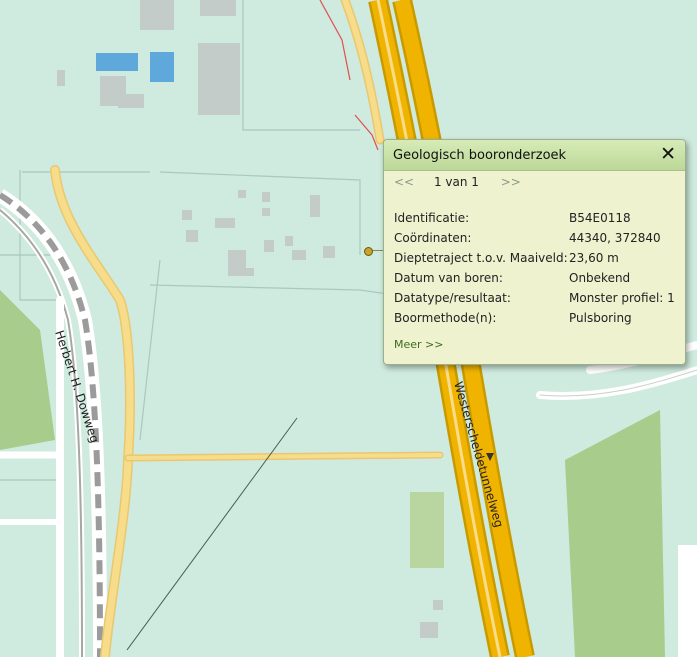 The width and height of the screenshot is (697, 657). What do you see at coordinates (427, 530) in the screenshot?
I see `grass-area` at bounding box center [427, 530].